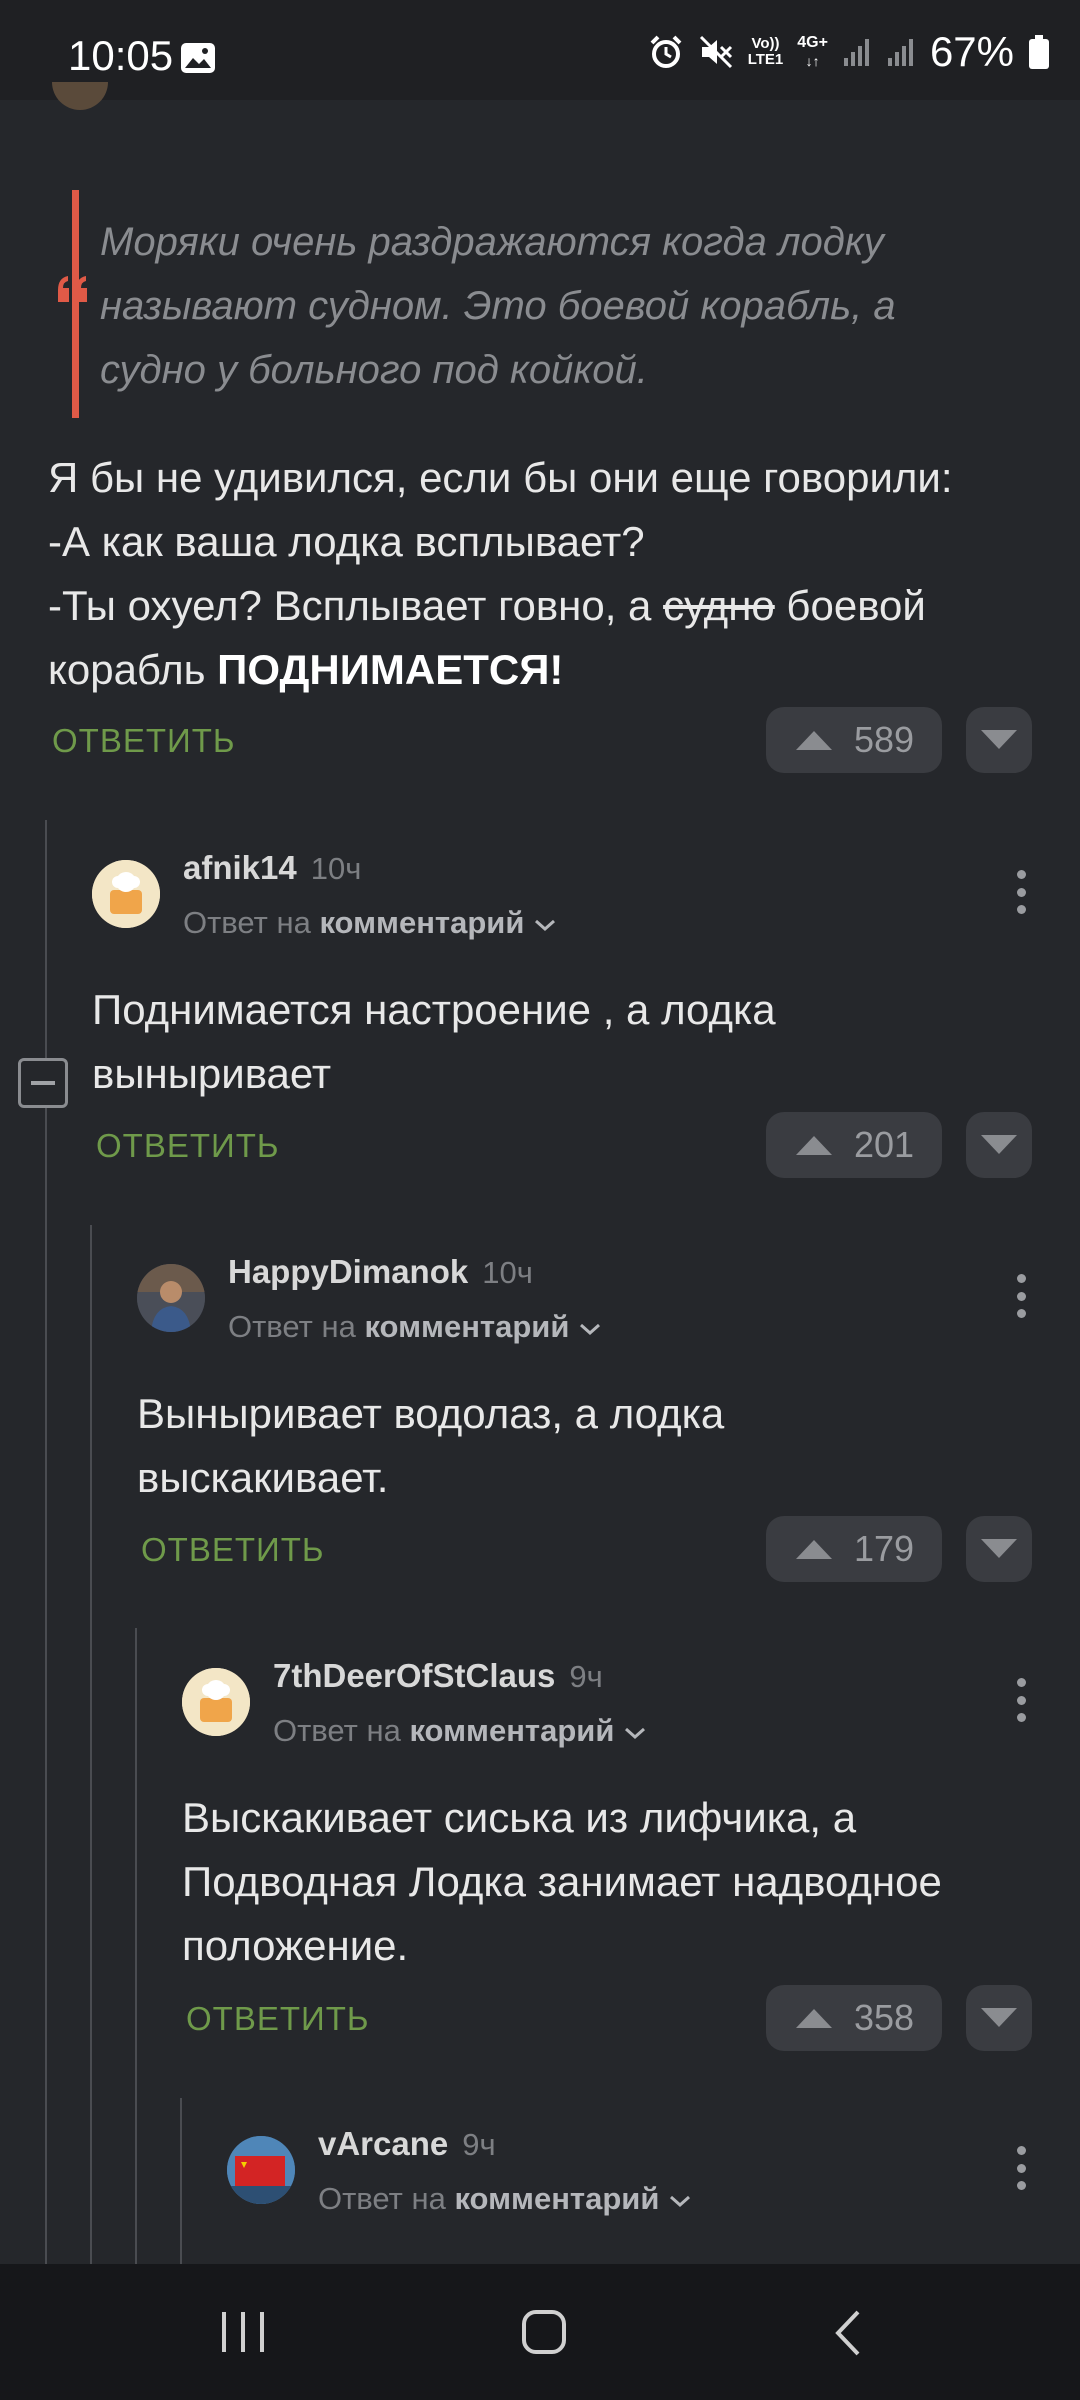 Image resolution: width=1080 pixels, height=2400 pixels. What do you see at coordinates (765, 43) in the screenshot?
I see `volte-label: Vo))` at bounding box center [765, 43].